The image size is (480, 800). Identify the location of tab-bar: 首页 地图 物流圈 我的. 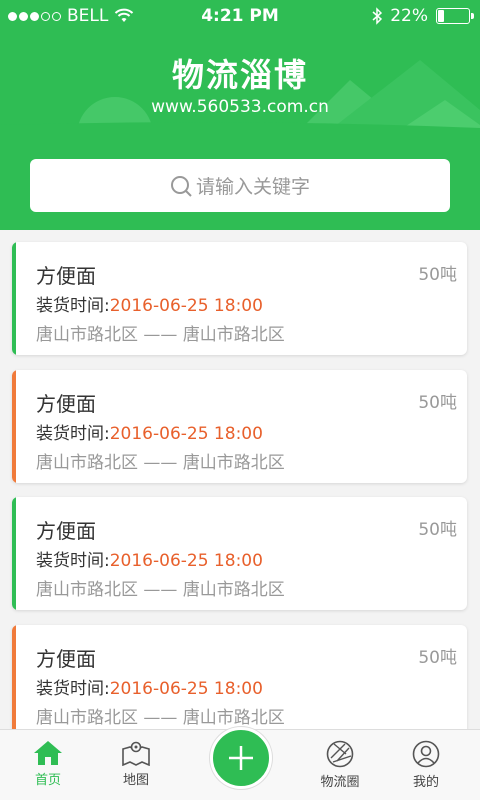
(240, 763).